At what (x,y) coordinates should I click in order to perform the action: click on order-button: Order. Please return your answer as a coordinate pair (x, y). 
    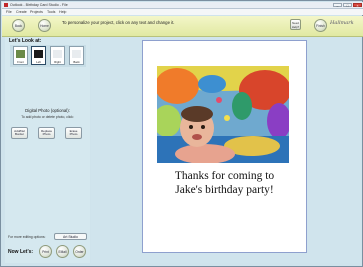
    Looking at the image, I should click on (79, 251).